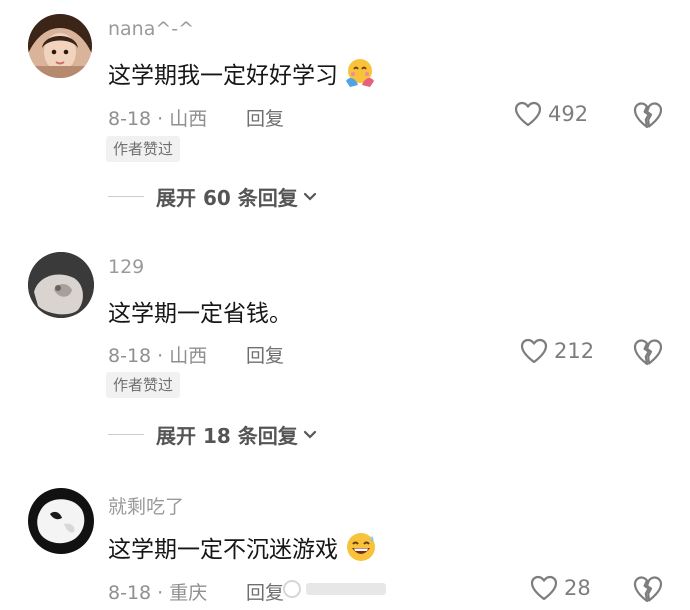  Describe the element at coordinates (223, 76) in the screenshot. I see `comment-text: 这学期我一定好好学习` at that location.